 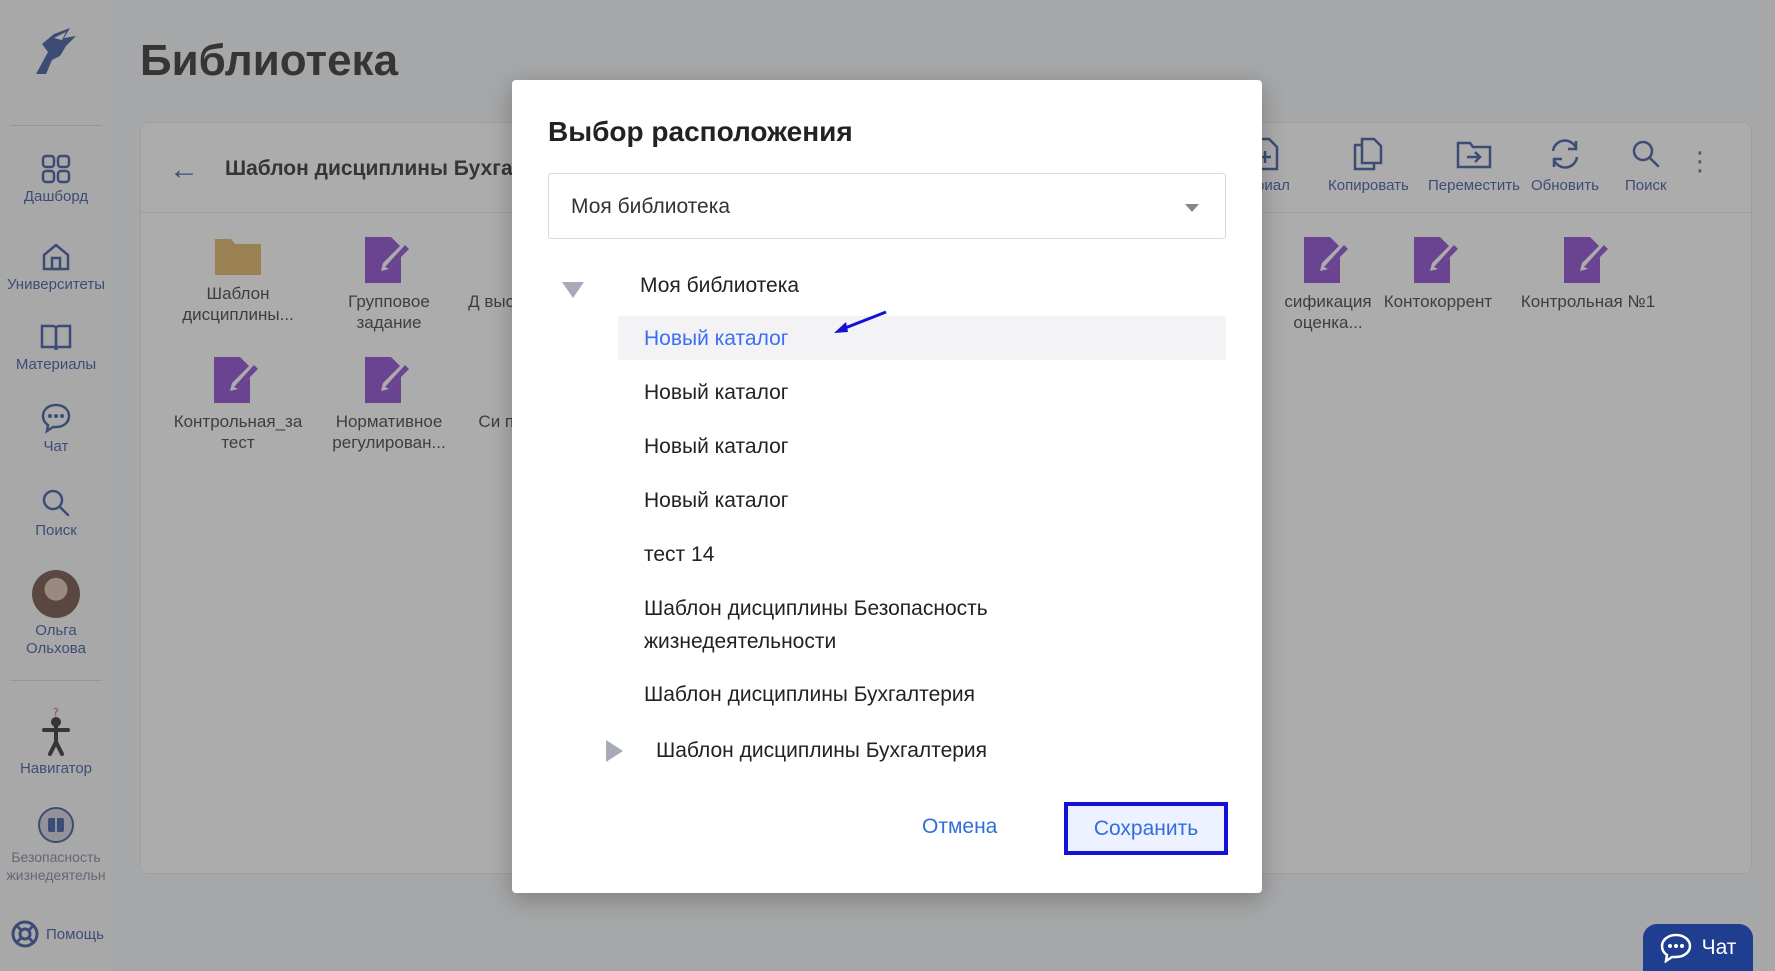 What do you see at coordinates (1698, 947) in the screenshot?
I see `chat-fab-button: Чат` at bounding box center [1698, 947].